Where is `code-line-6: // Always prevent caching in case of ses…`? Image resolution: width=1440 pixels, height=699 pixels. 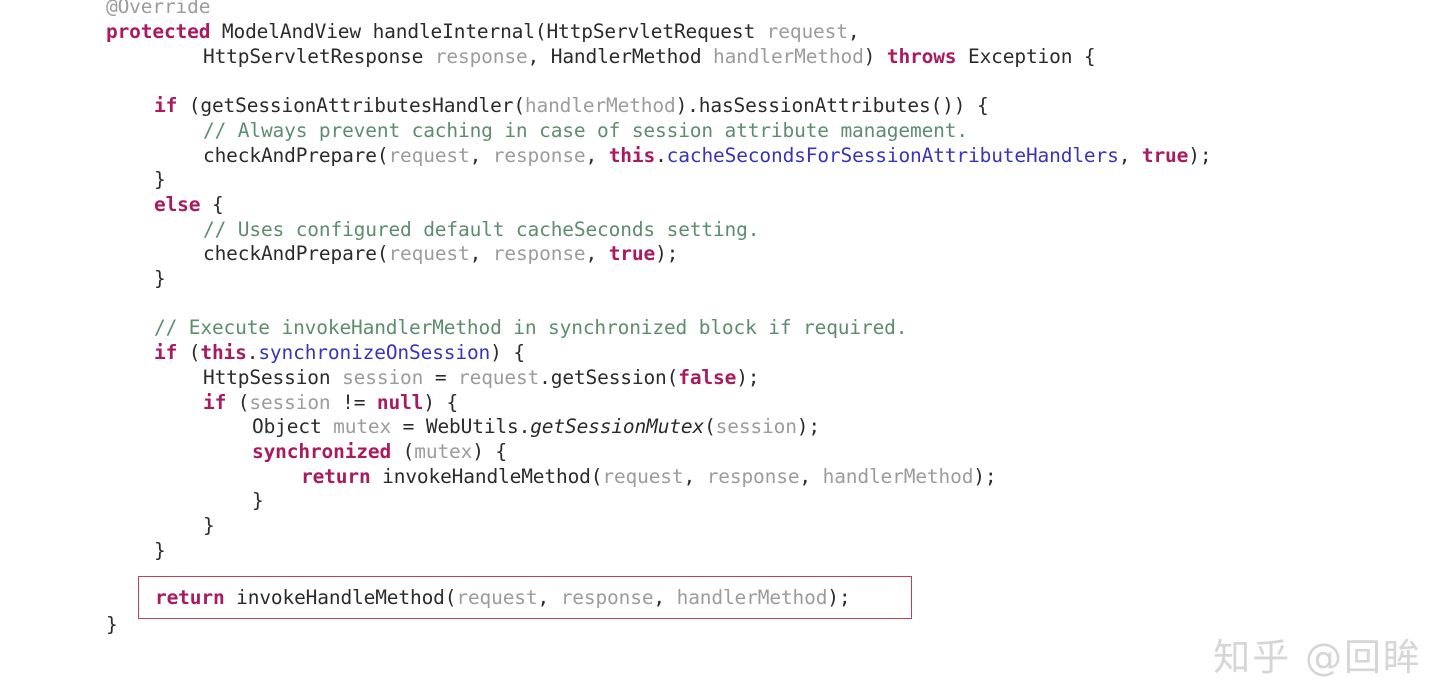
code-line-6: // Always prevent caching in case of ses… is located at coordinates (585, 131).